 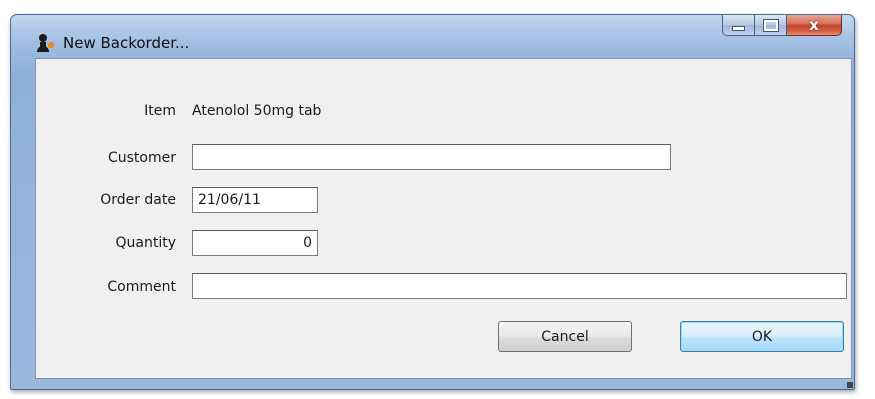 I want to click on ok-button: OK, so click(x=762, y=336).